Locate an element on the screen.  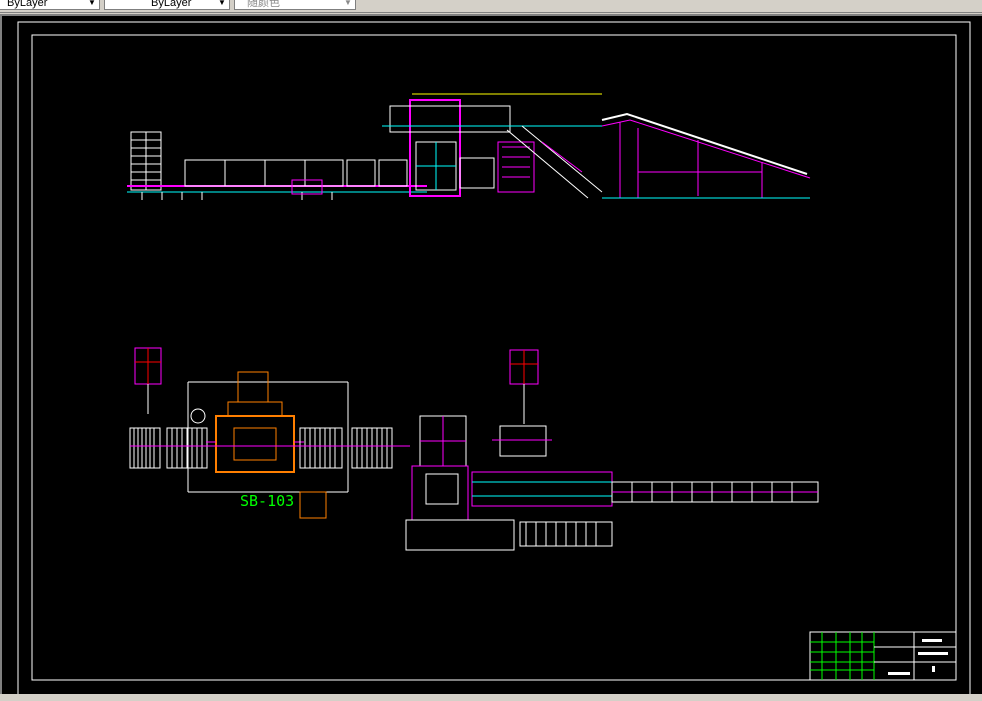
side-elevation-view is located at coordinates (469, 146).